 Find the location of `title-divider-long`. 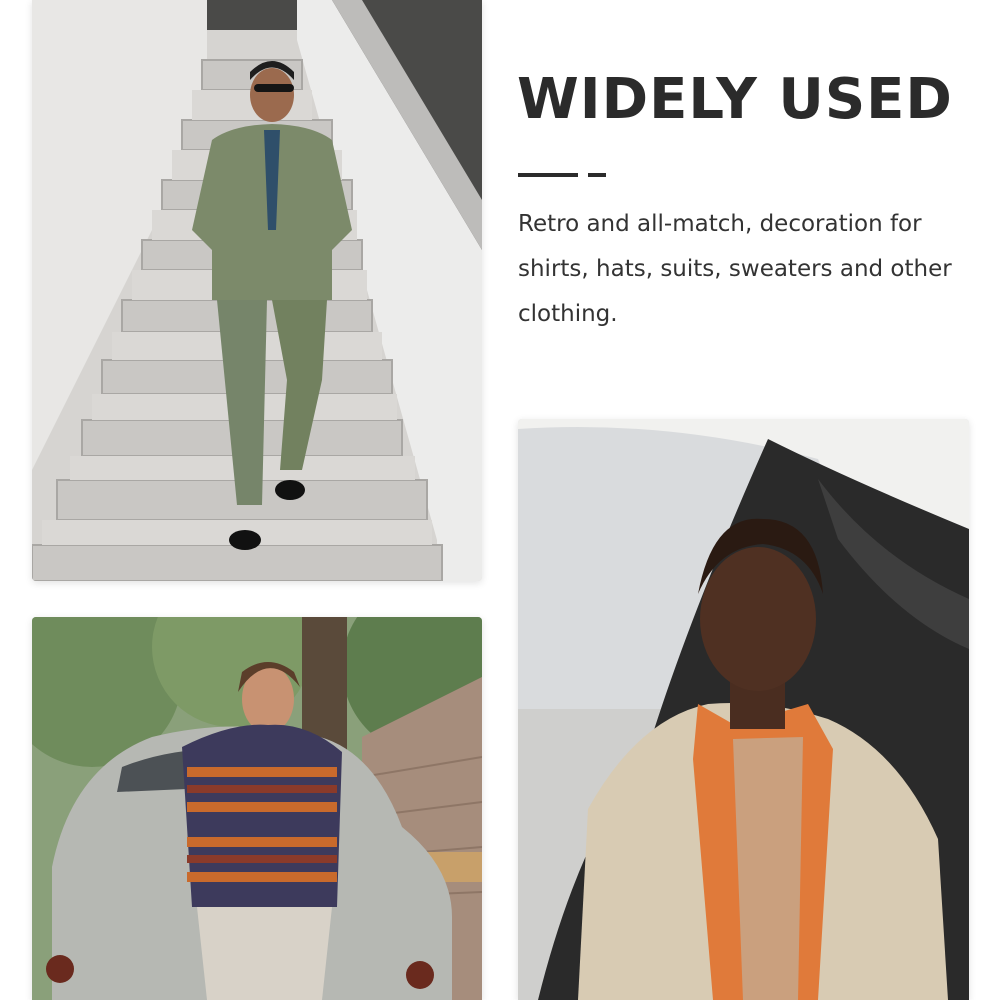

title-divider-long is located at coordinates (548, 175).